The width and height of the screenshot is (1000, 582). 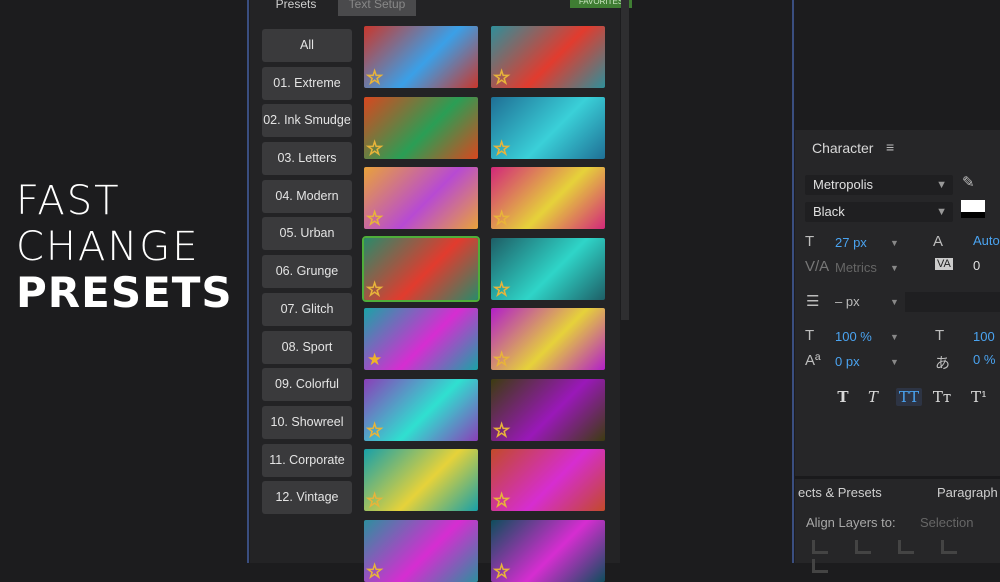 I want to click on category-item: 10. Showreel, so click(x=307, y=422).